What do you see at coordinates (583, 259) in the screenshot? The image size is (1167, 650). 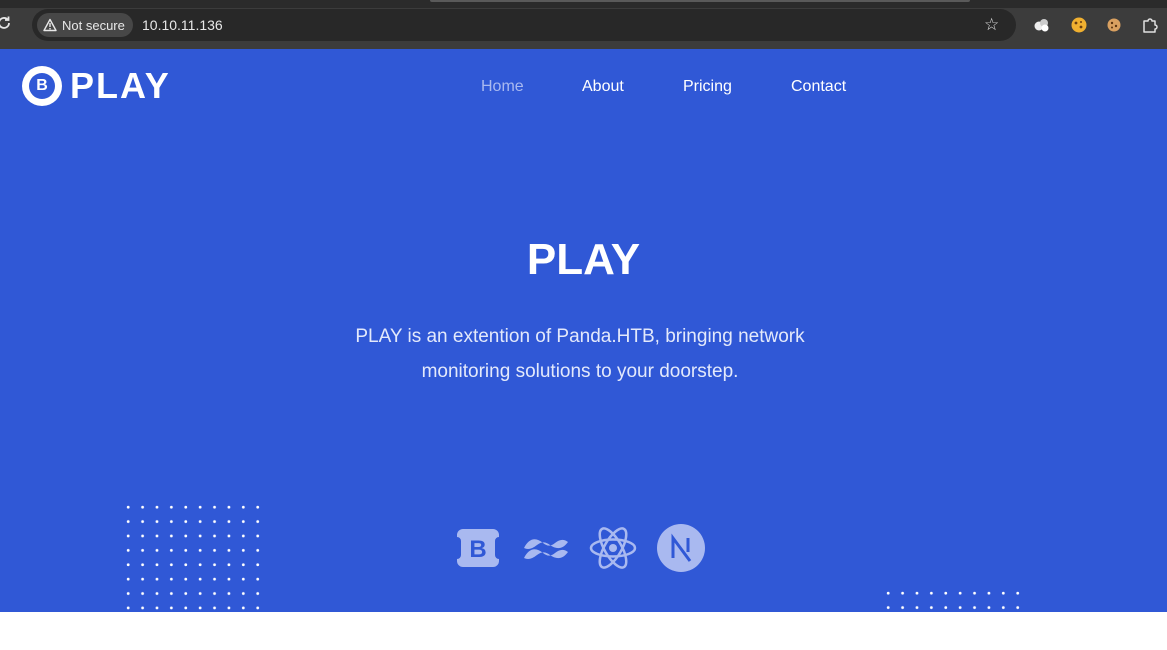 I see `hero-title: PLAY` at bounding box center [583, 259].